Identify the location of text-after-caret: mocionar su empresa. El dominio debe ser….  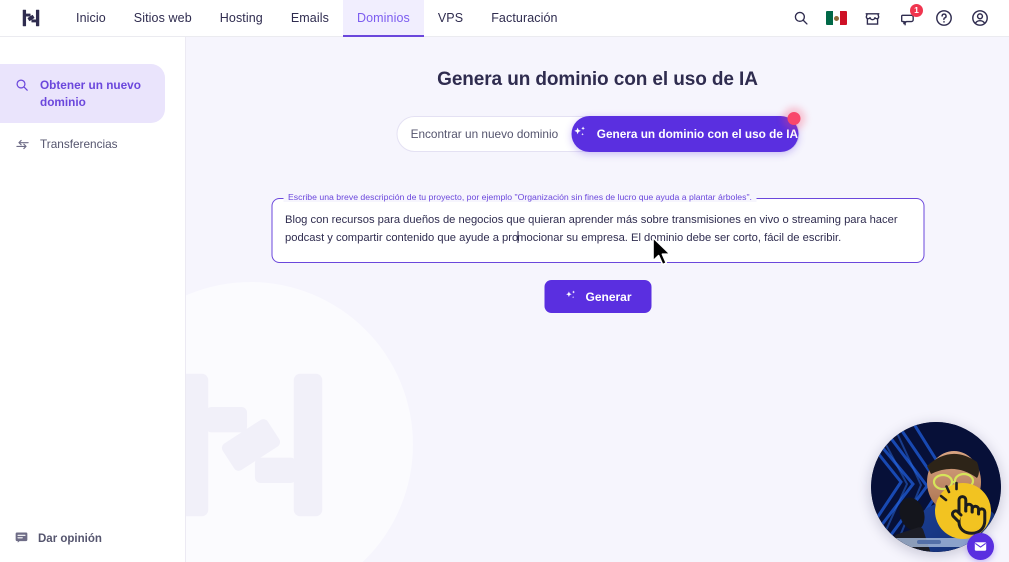
(679, 238).